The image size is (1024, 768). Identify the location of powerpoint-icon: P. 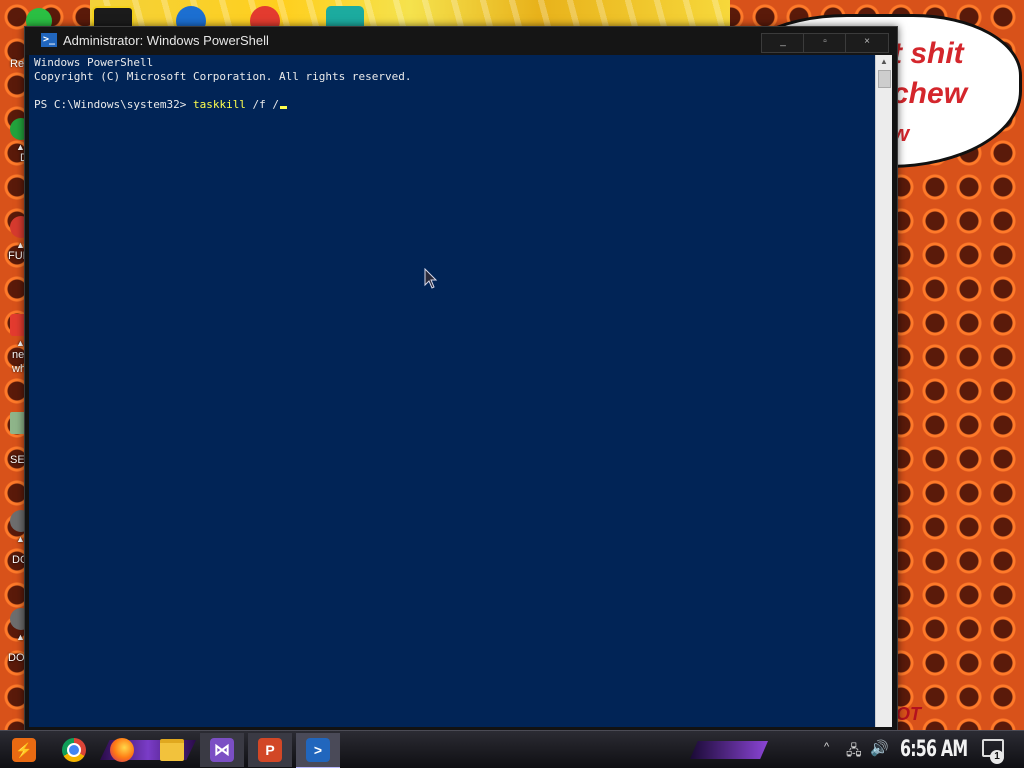
(270, 750).